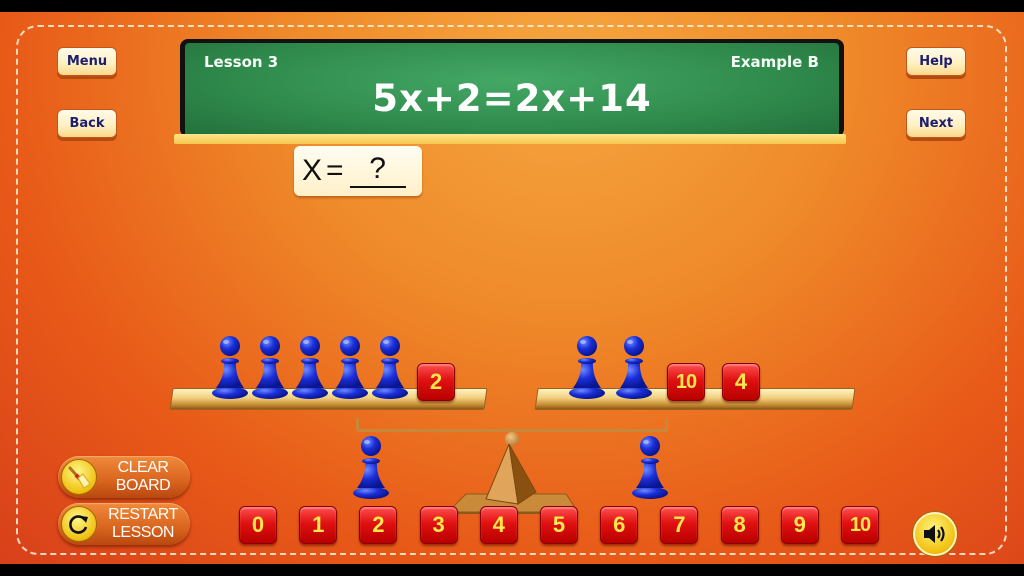 Image resolution: width=1024 pixels, height=576 pixels. I want to click on pan-tile: 10, so click(686, 382).